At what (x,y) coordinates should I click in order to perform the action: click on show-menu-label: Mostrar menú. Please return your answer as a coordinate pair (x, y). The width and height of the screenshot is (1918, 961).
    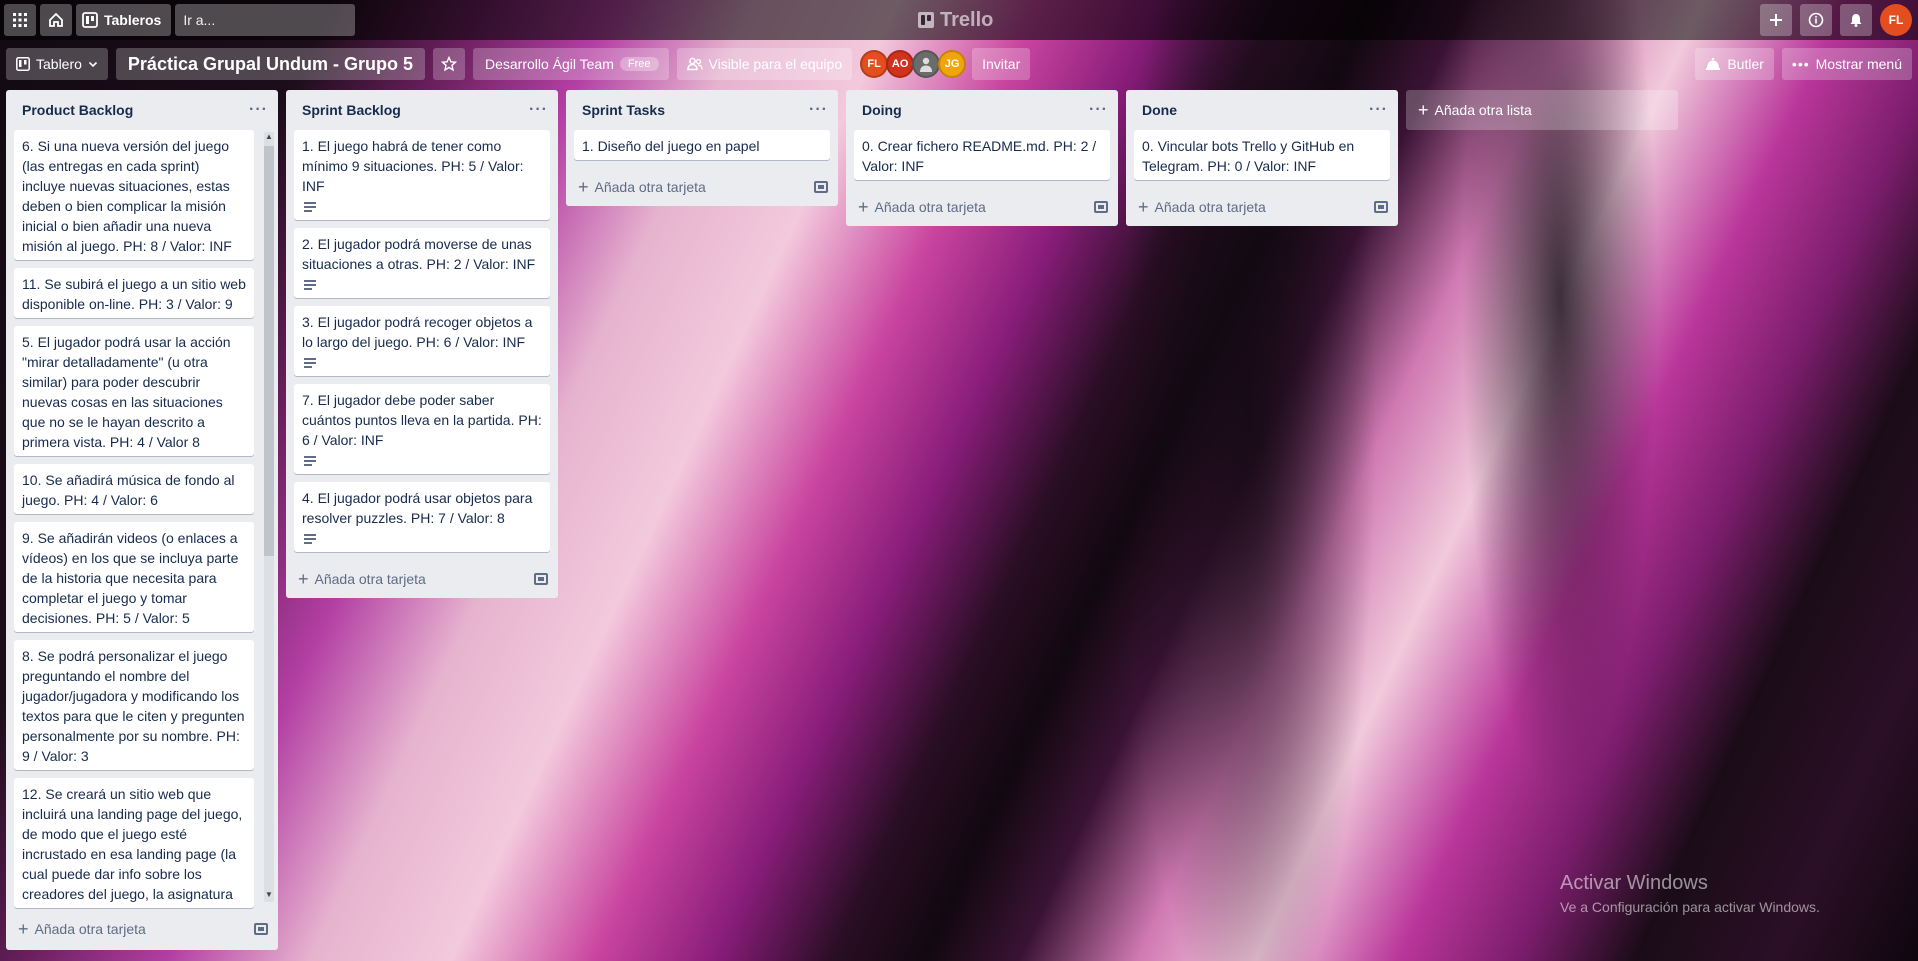
    Looking at the image, I should click on (1858, 64).